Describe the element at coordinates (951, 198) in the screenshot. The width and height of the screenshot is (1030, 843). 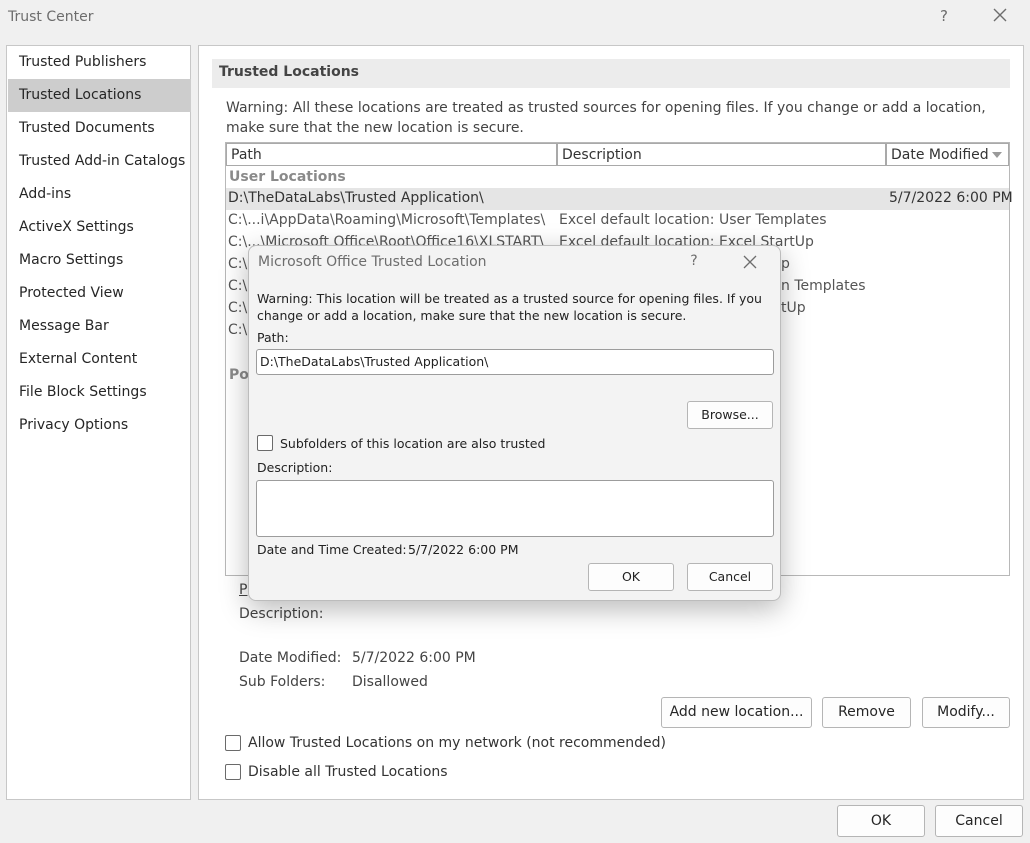
I see `row-0-date: 5/7/2022 6:00 PM` at that location.